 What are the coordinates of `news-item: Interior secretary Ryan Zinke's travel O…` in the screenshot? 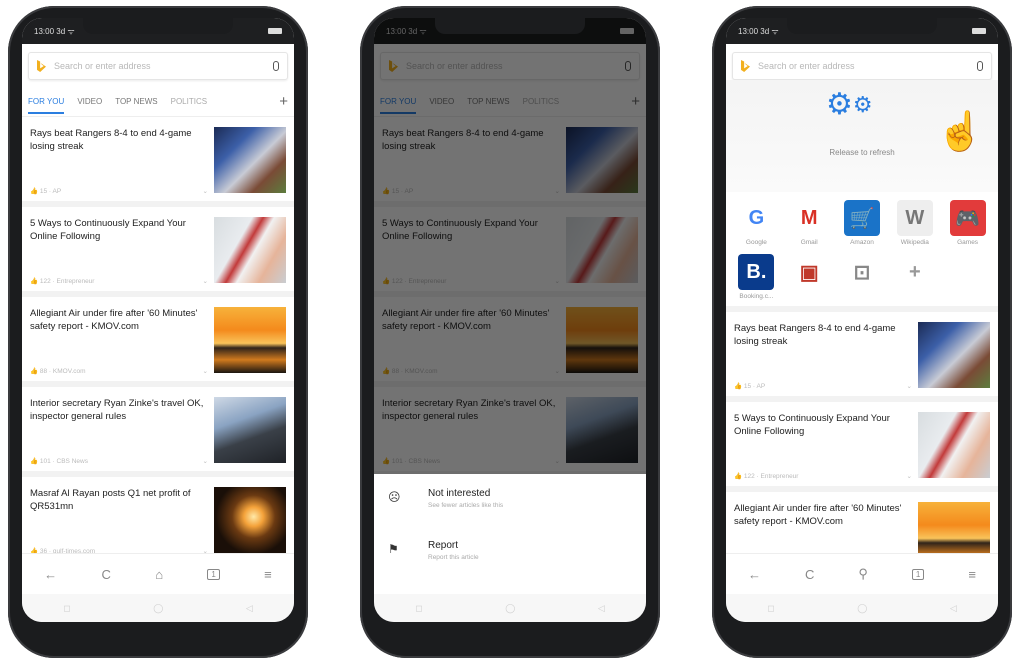 It's located at (158, 432).